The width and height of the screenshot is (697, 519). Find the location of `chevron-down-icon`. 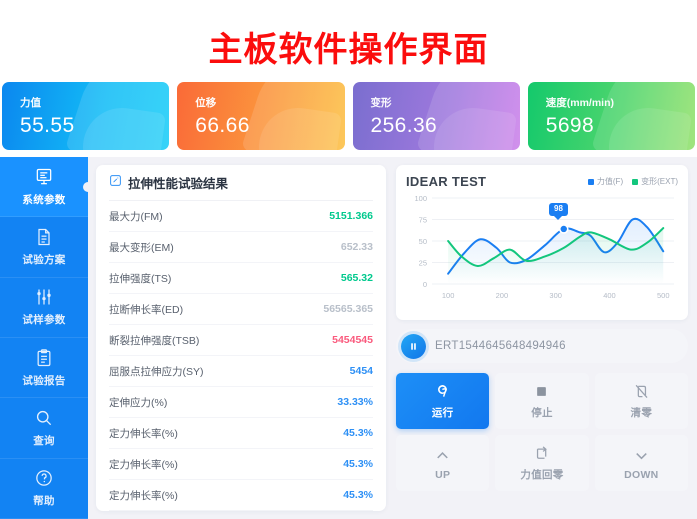

chevron-down-icon is located at coordinates (641, 455).